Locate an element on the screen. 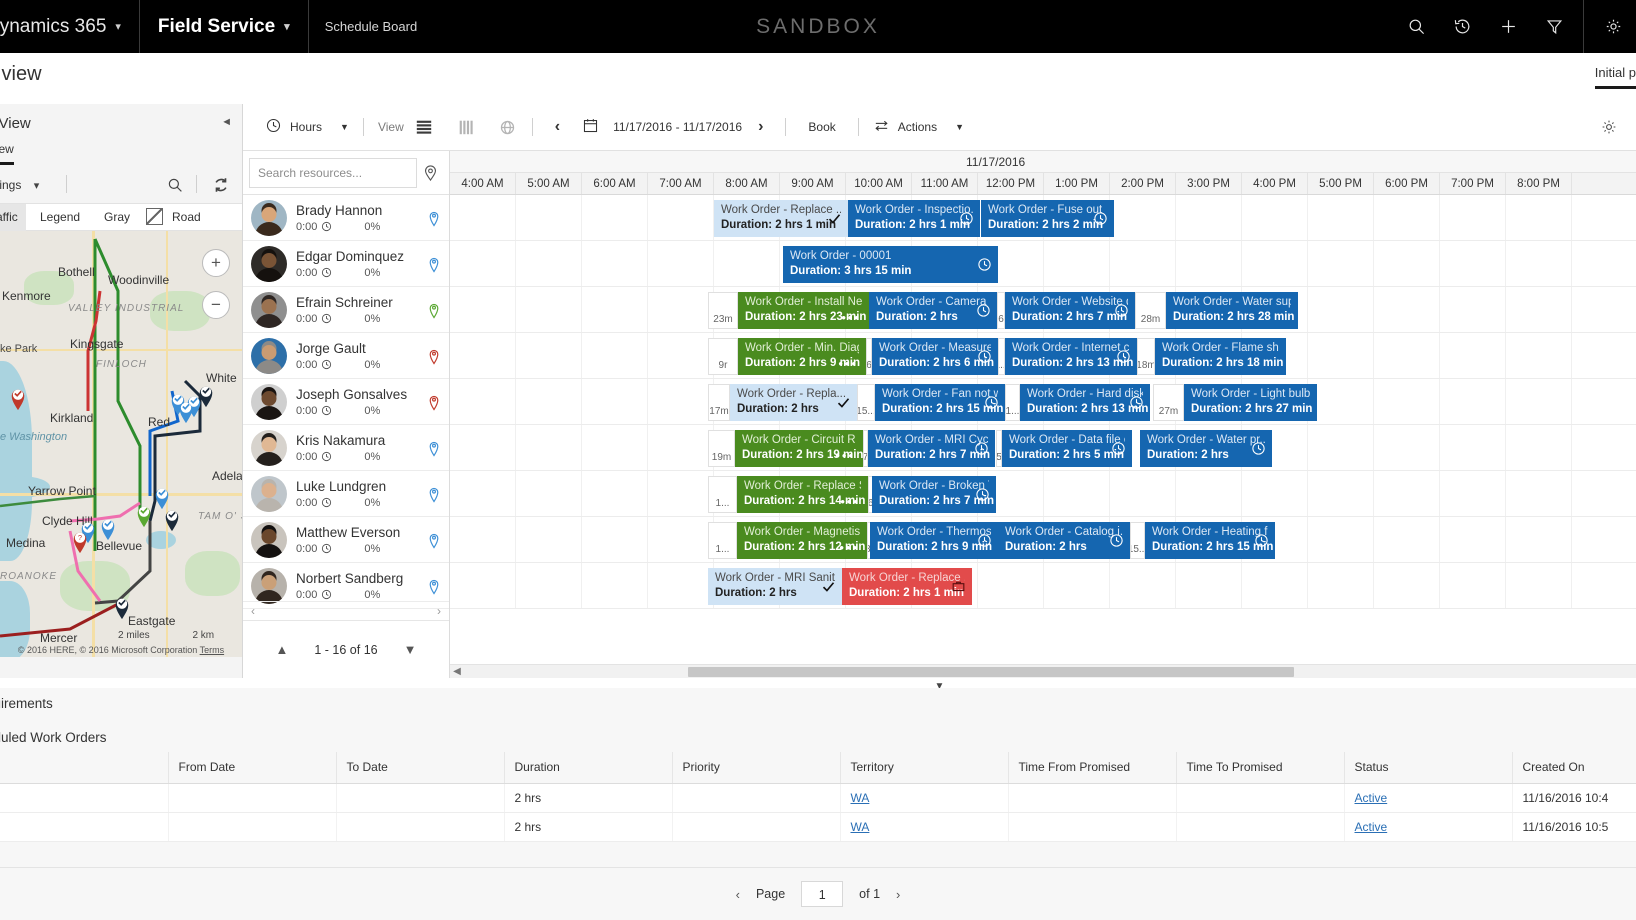 This screenshot has height=920, width=1636. resource-pager-left: ‹ is located at coordinates (253, 611).